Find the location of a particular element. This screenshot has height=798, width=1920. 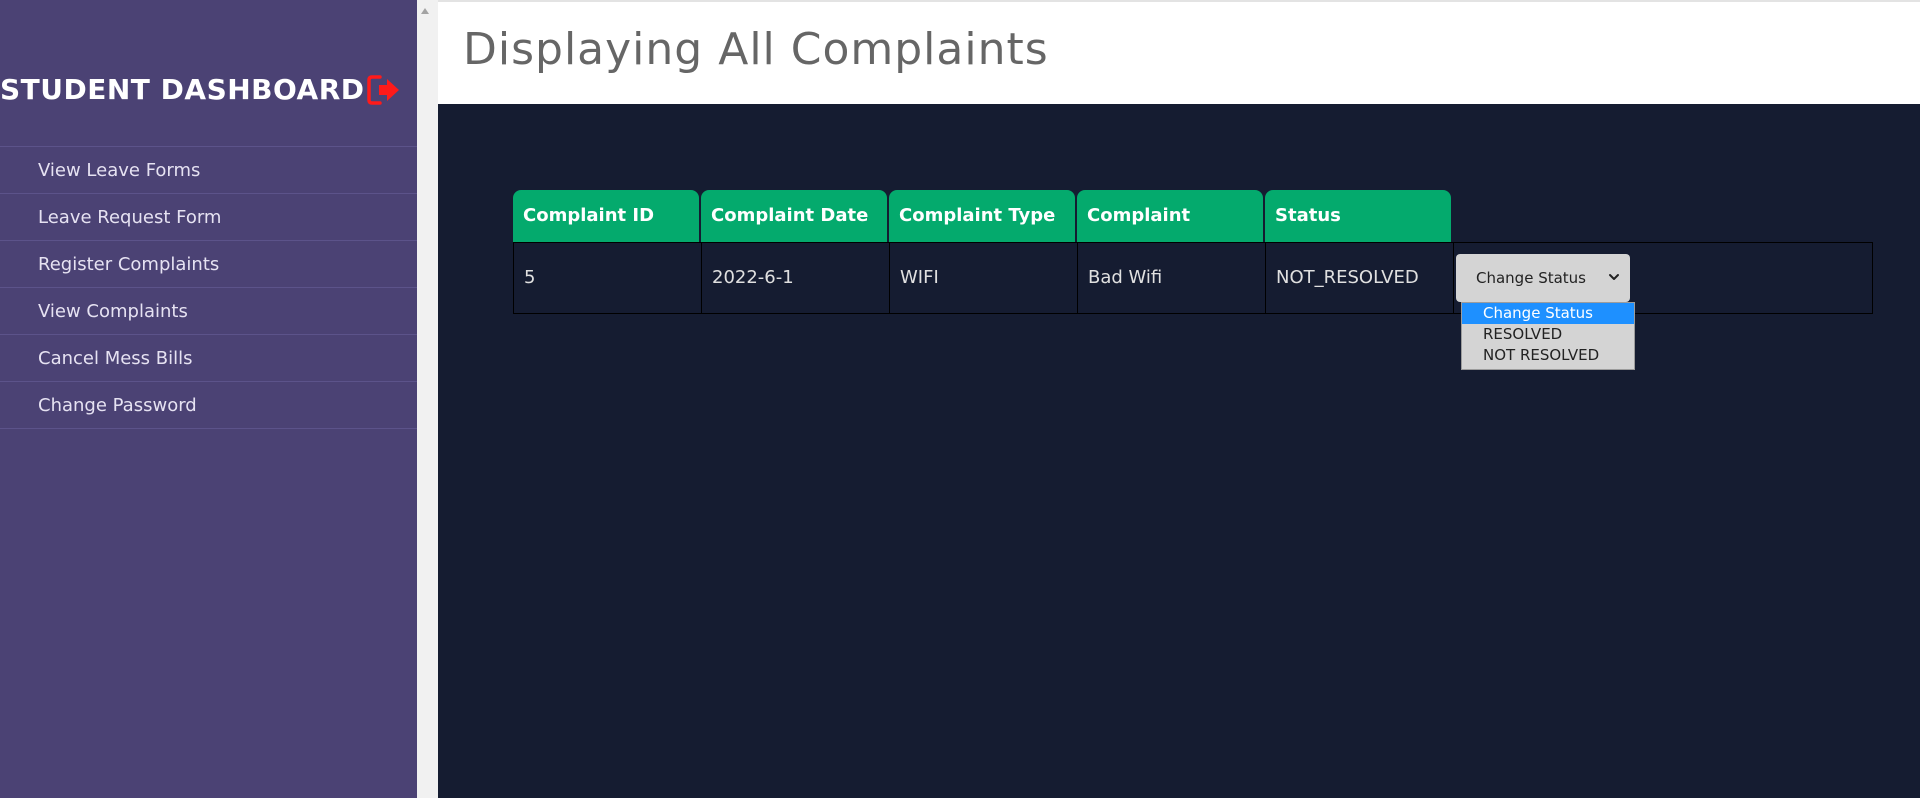

cell-complaint-type: WIFI is located at coordinates (984, 278).